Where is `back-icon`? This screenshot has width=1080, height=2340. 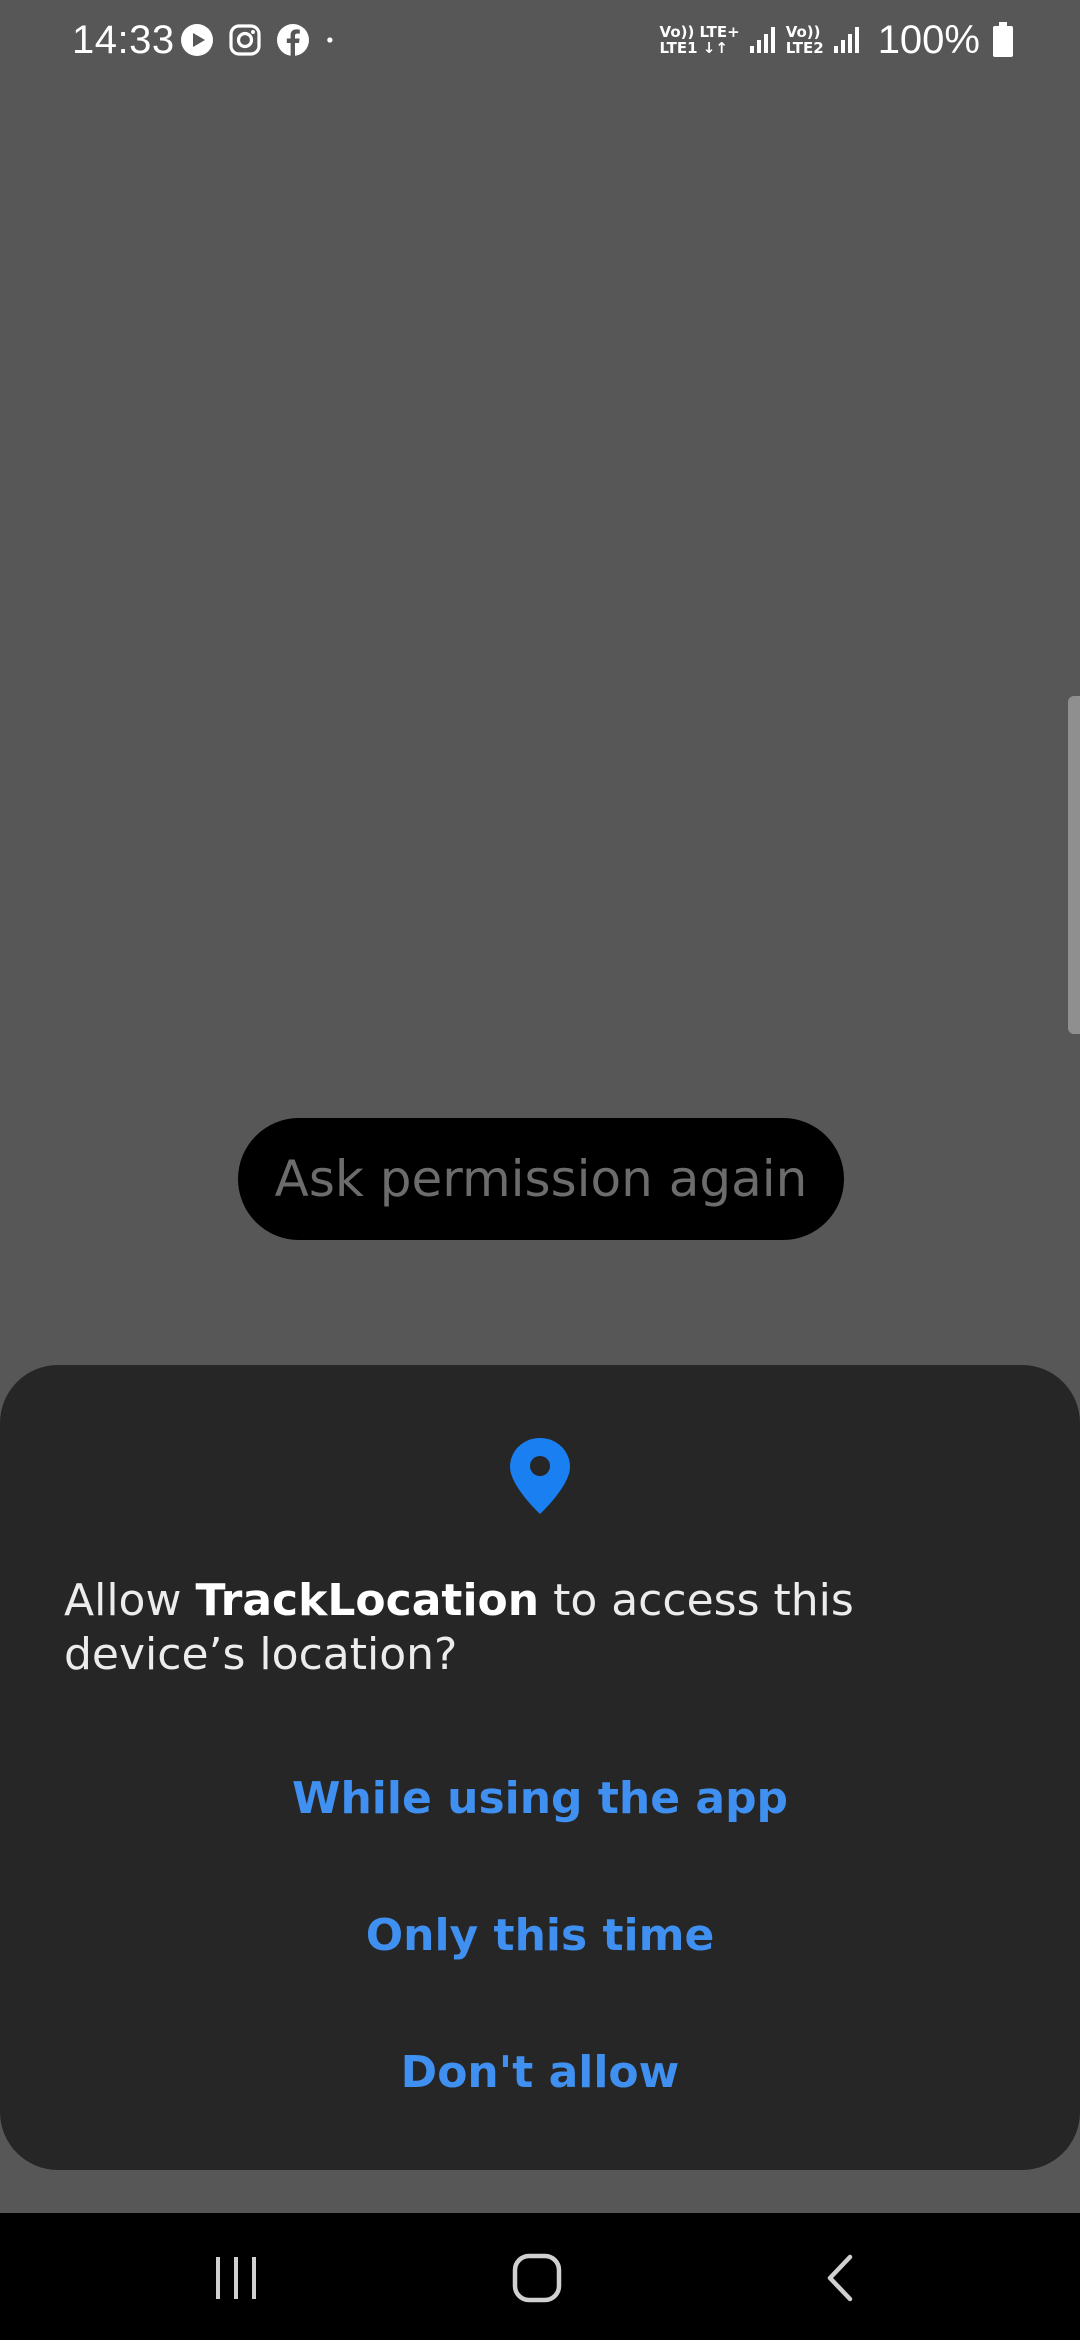
back-icon is located at coordinates (840, 2278).